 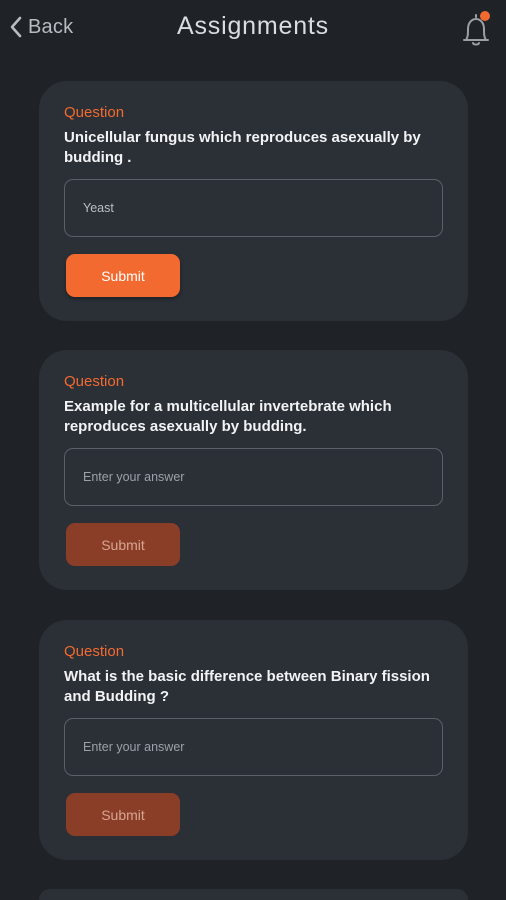 I want to click on top-bar: Back Assignments, so click(x=253, y=28).